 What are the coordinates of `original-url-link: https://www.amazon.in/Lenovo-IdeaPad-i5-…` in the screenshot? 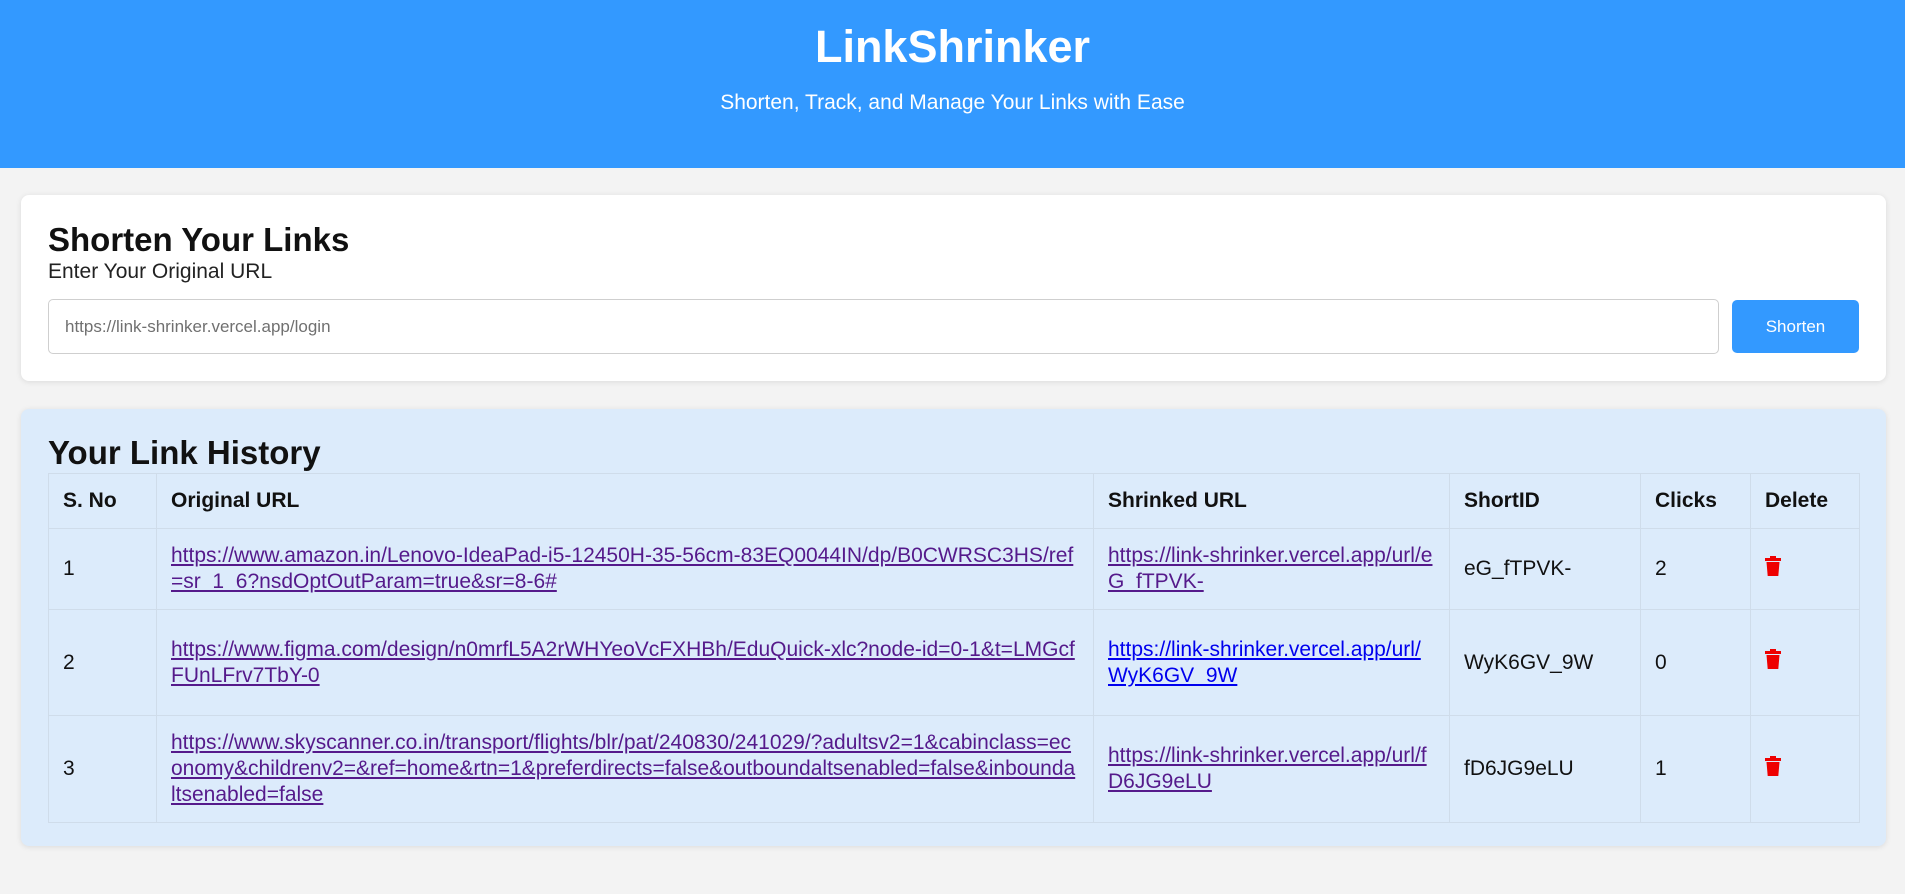 It's located at (622, 568).